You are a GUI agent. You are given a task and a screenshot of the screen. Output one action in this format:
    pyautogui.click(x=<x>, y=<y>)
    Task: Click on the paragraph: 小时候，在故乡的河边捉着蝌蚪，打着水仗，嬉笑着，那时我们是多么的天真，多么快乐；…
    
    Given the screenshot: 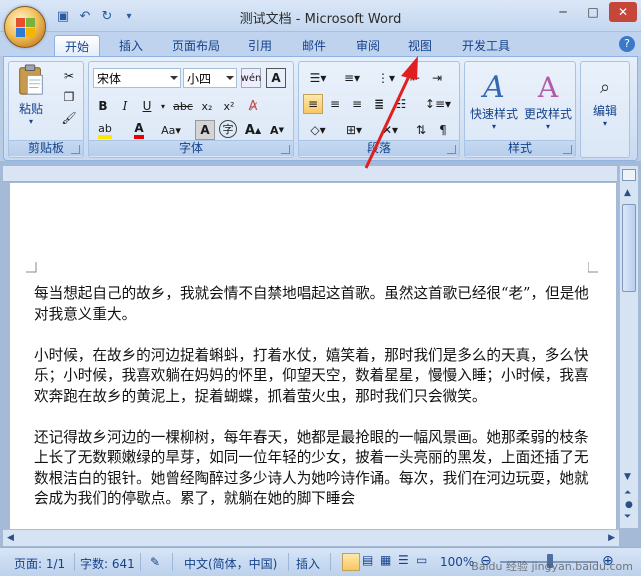 What is the action you would take?
    pyautogui.click(x=311, y=375)
    